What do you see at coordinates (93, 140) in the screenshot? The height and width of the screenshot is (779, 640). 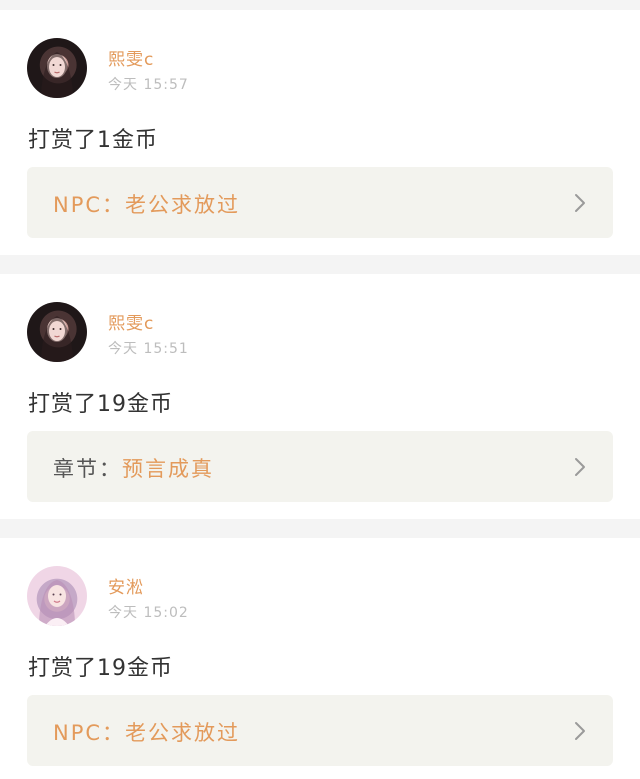 I see `reward-action-text: 打赏了1金币` at bounding box center [93, 140].